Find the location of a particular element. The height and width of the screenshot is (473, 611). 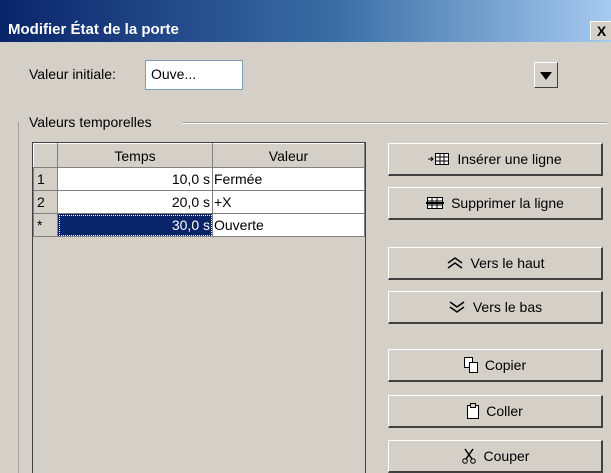

paste-button: Coller is located at coordinates (495, 411).